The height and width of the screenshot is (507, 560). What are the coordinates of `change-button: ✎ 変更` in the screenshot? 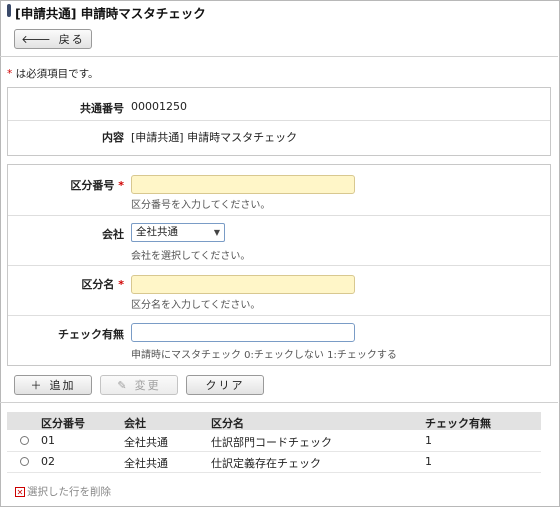 It's located at (139, 385).